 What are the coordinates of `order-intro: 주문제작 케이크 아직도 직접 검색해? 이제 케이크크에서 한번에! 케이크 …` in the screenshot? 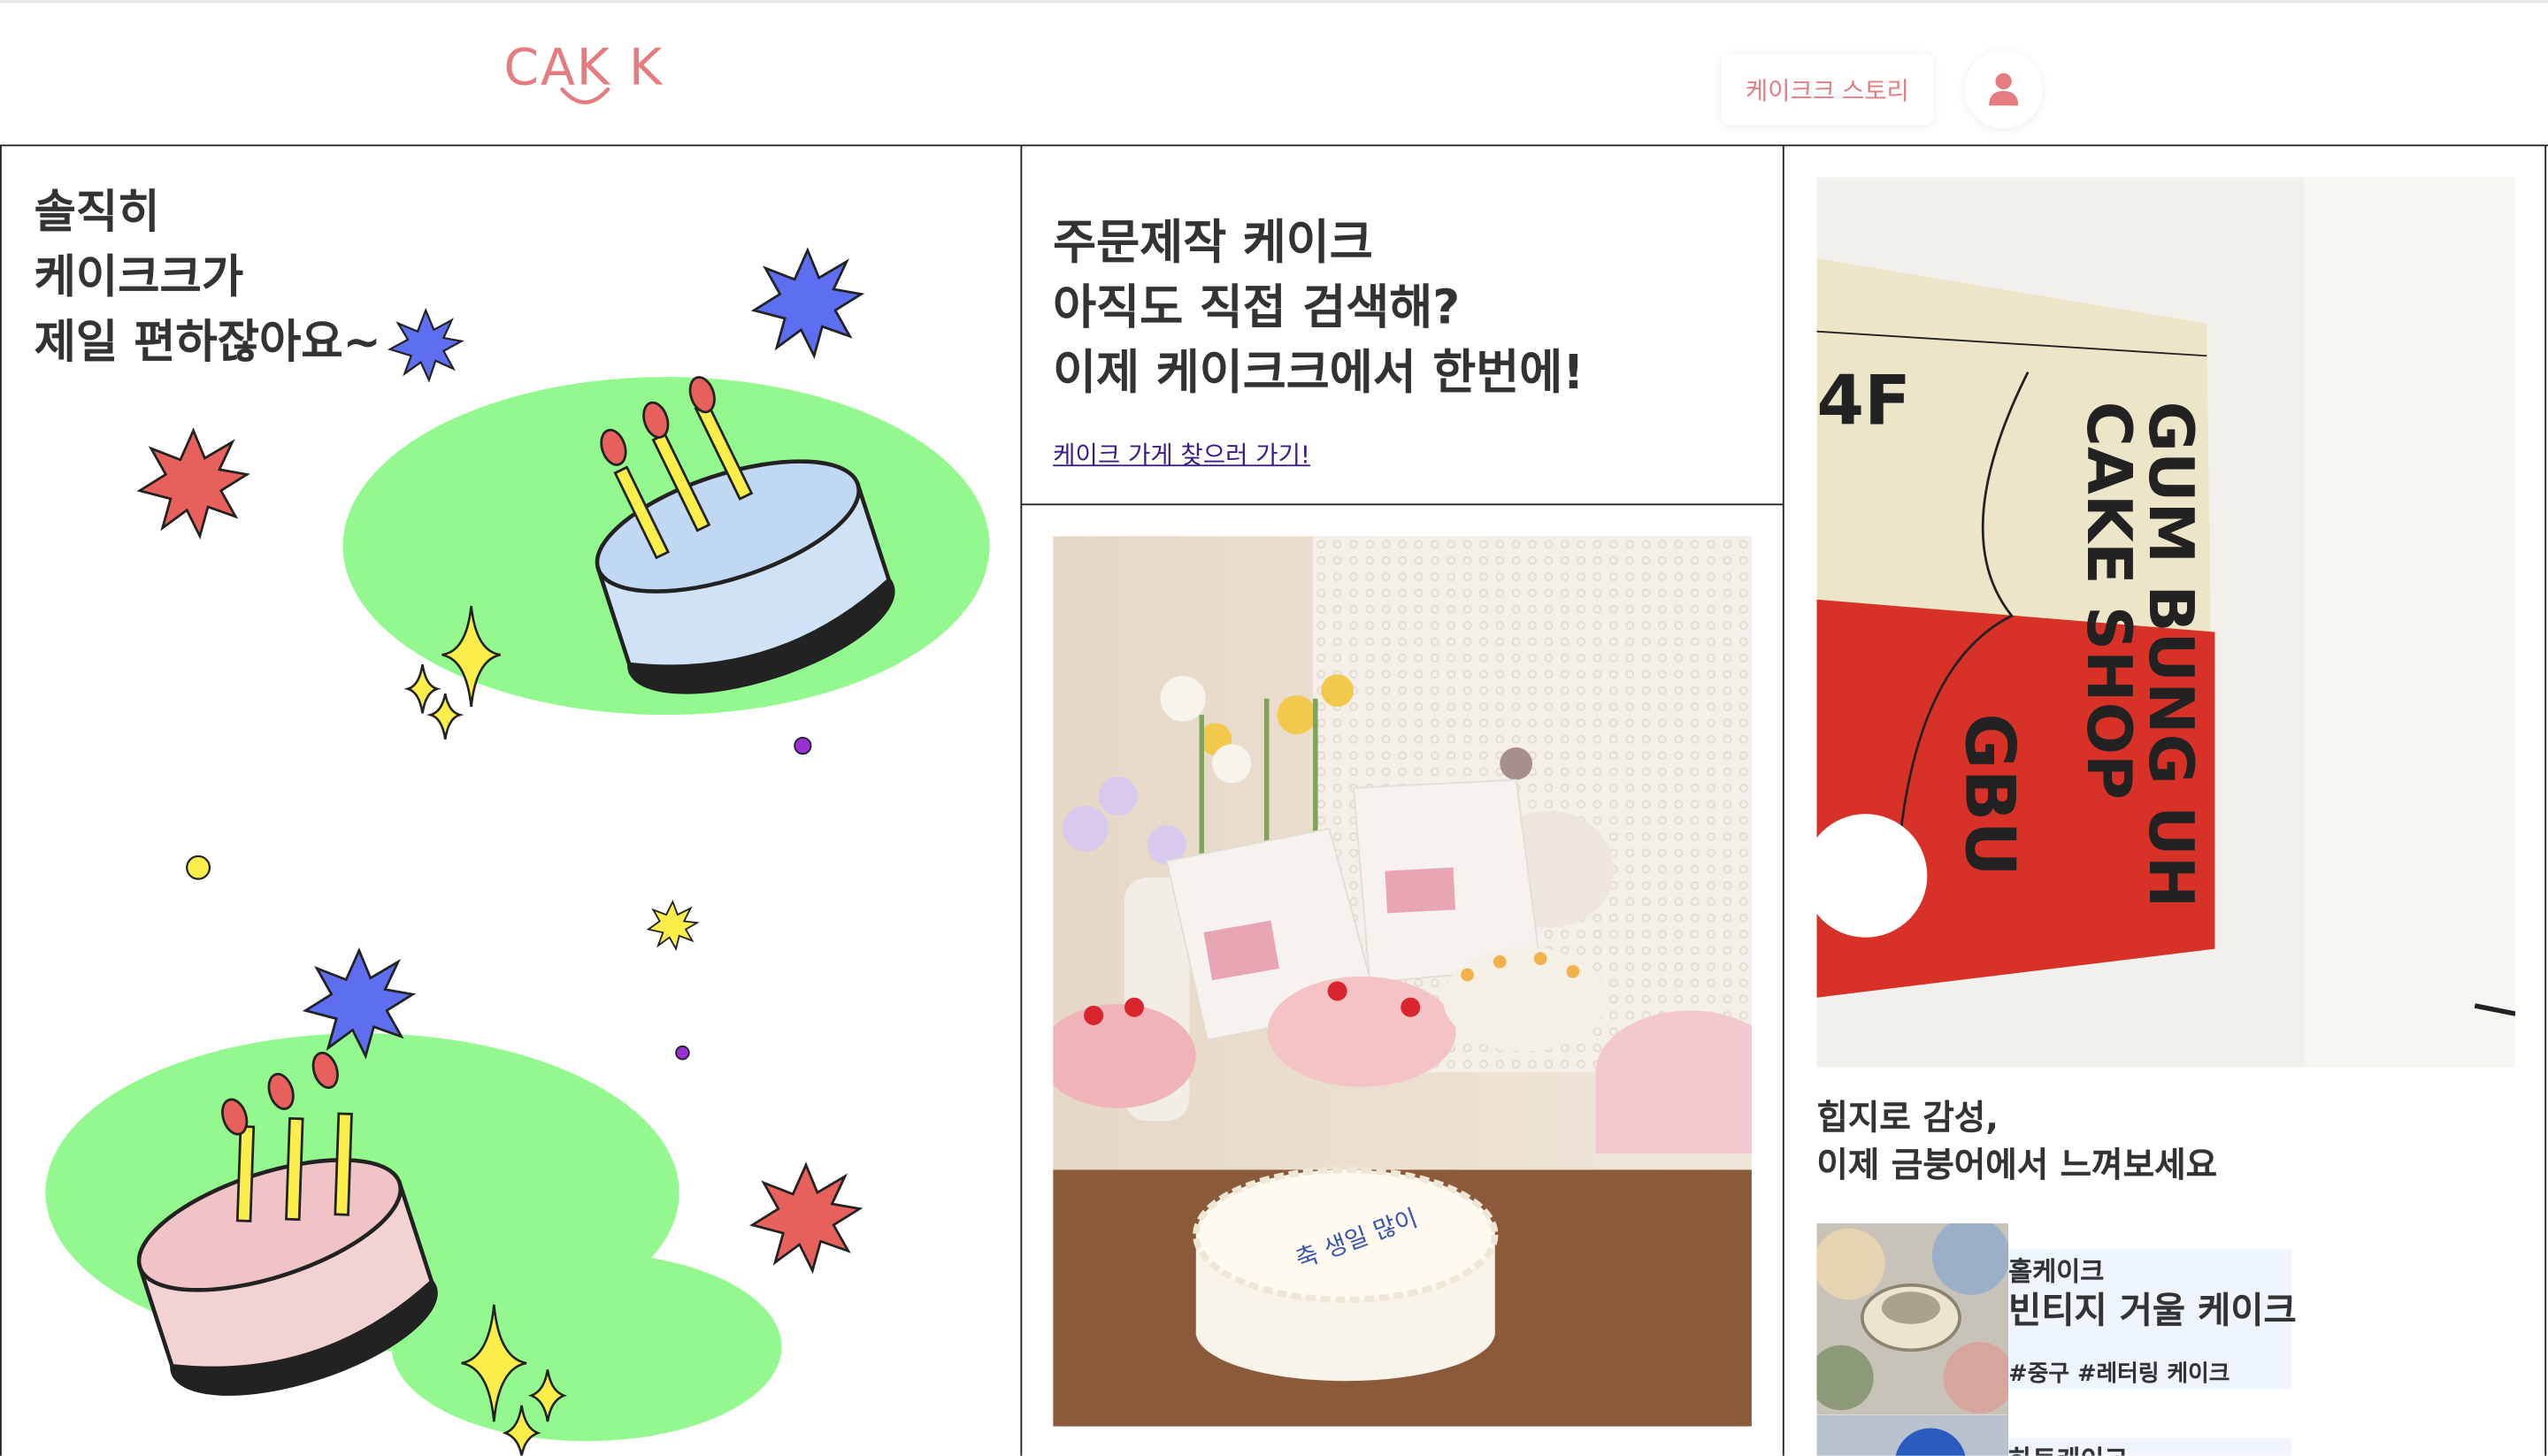 It's located at (1401, 325).